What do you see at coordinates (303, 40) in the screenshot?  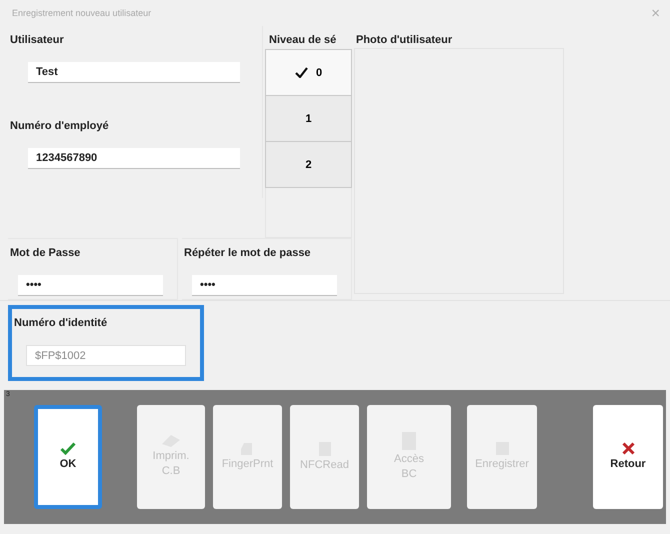 I see `column-header: Niveau de sé` at bounding box center [303, 40].